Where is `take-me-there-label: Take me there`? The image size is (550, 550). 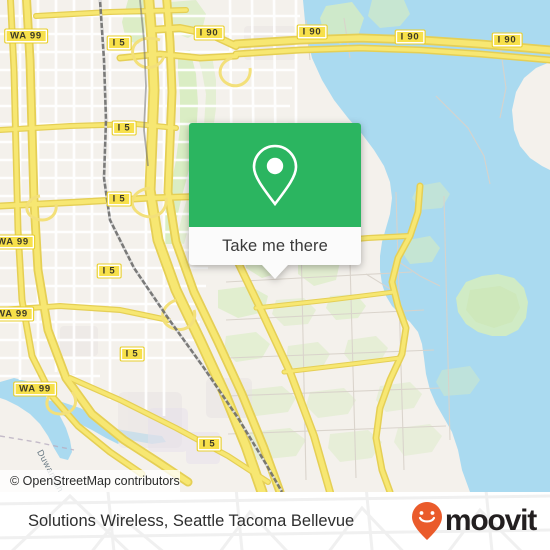 take-me-there-label: Take me there is located at coordinates (275, 245).